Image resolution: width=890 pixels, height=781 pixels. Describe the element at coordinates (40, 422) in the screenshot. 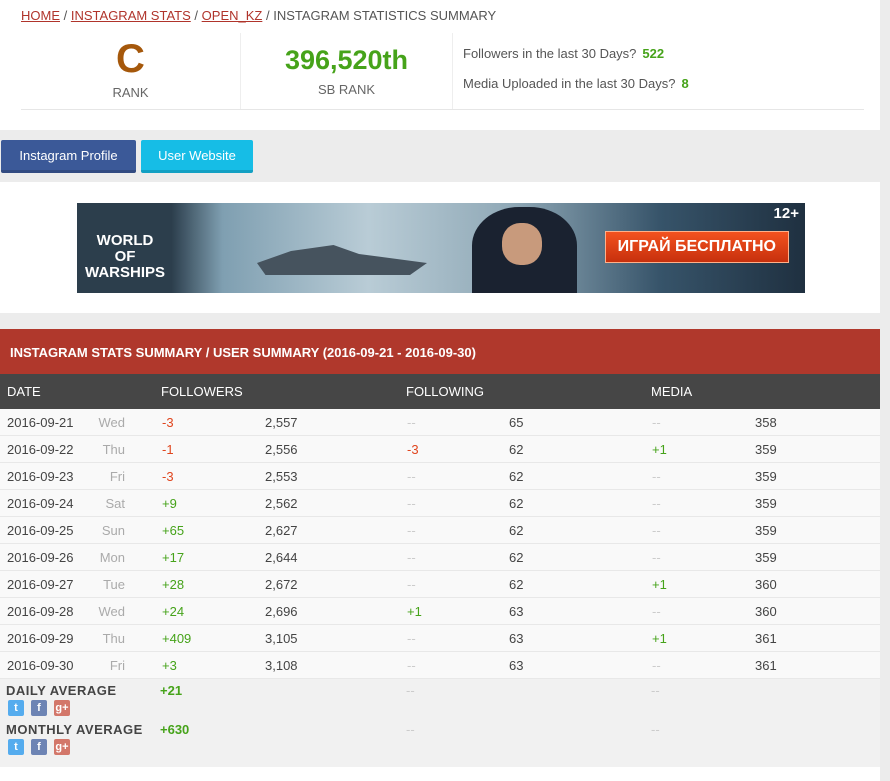

I see `date: 2016-09-21` at that location.